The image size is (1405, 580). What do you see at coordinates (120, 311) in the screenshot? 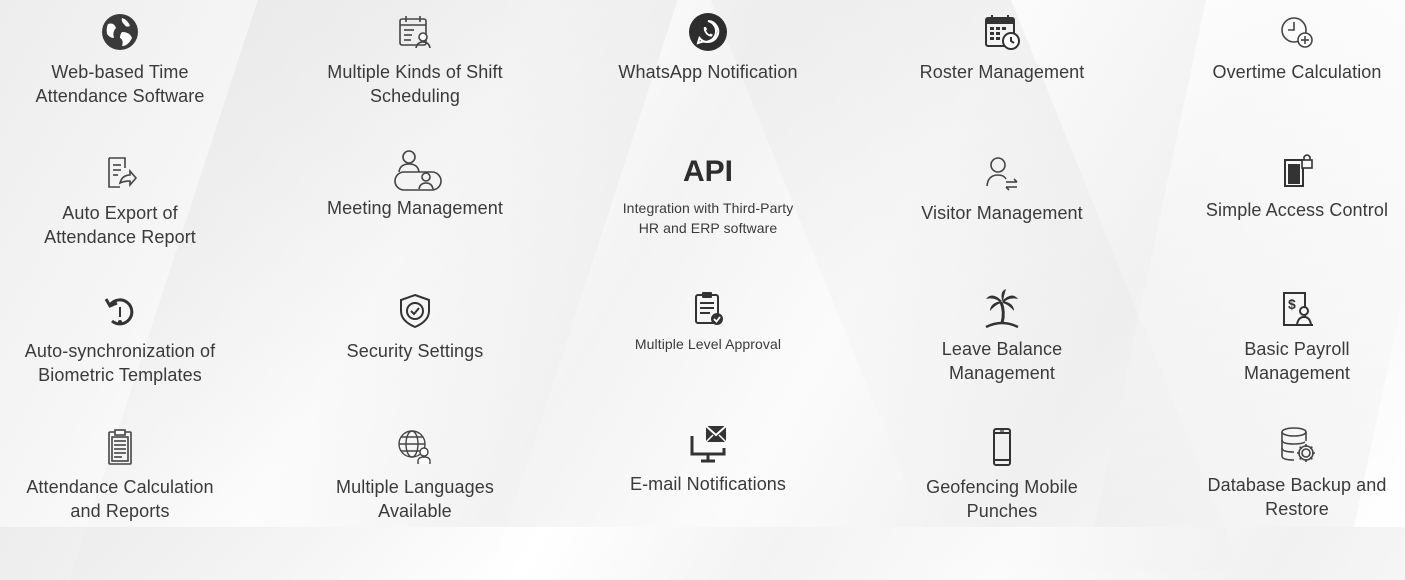
I see `sync-fingerprint-icon` at bounding box center [120, 311].